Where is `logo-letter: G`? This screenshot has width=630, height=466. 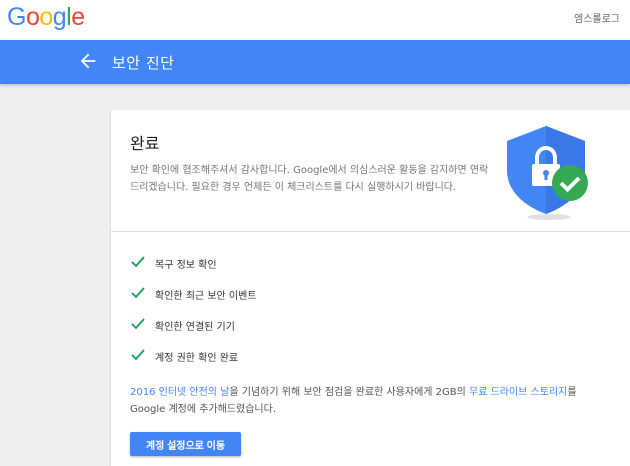 logo-letter: G is located at coordinates (16, 17).